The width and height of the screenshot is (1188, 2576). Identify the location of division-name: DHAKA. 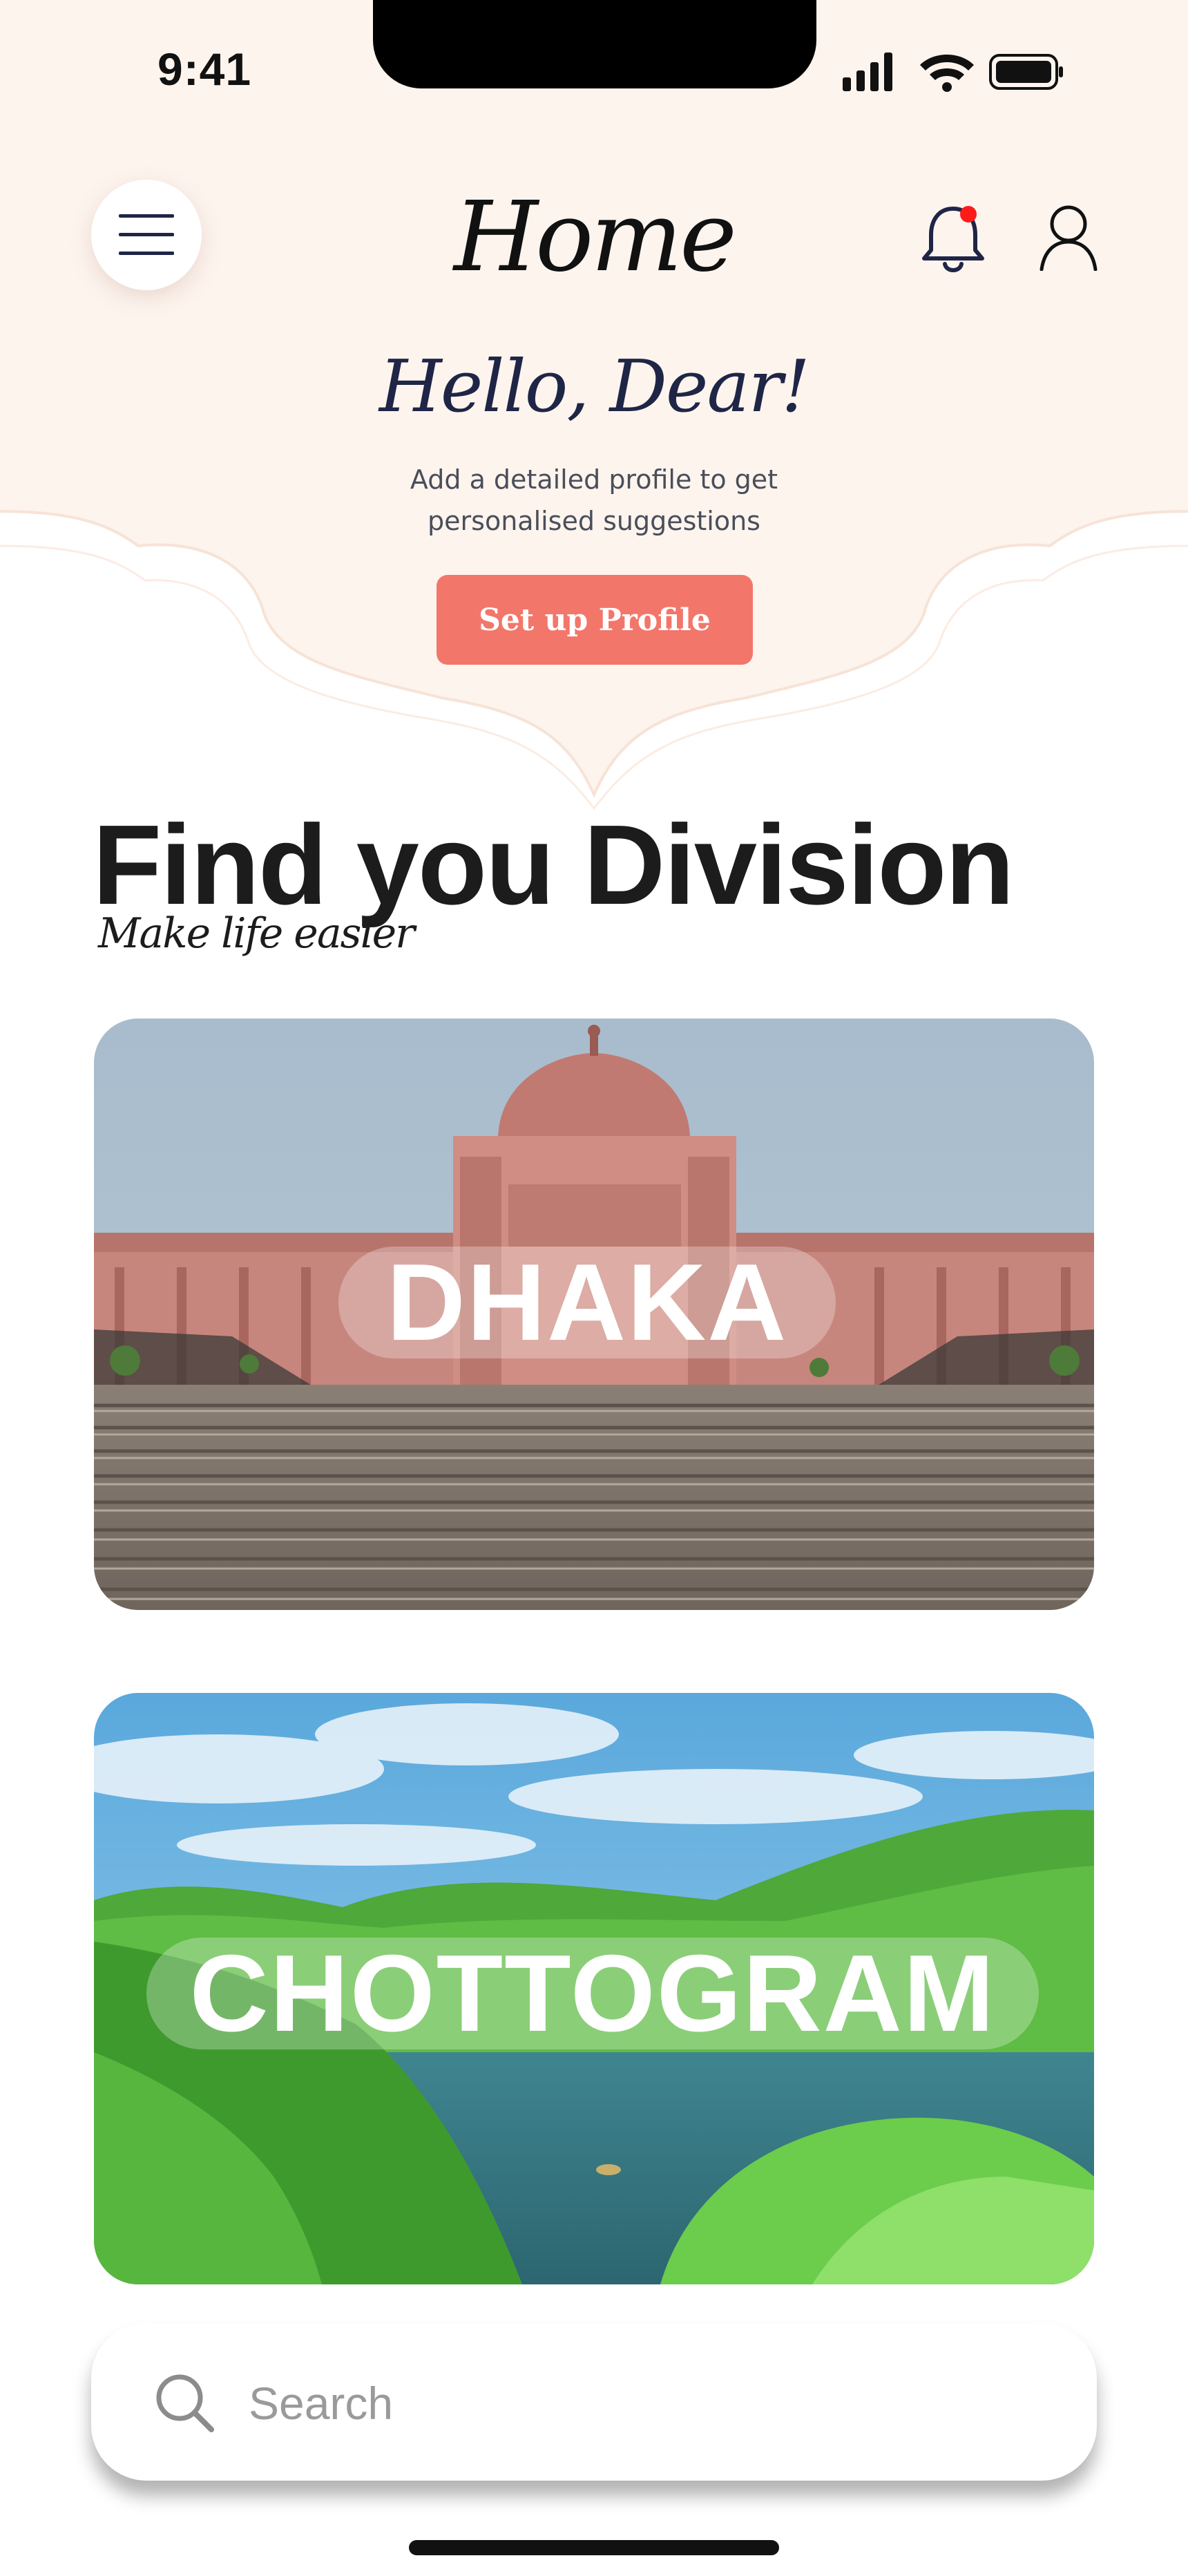
(587, 1302).